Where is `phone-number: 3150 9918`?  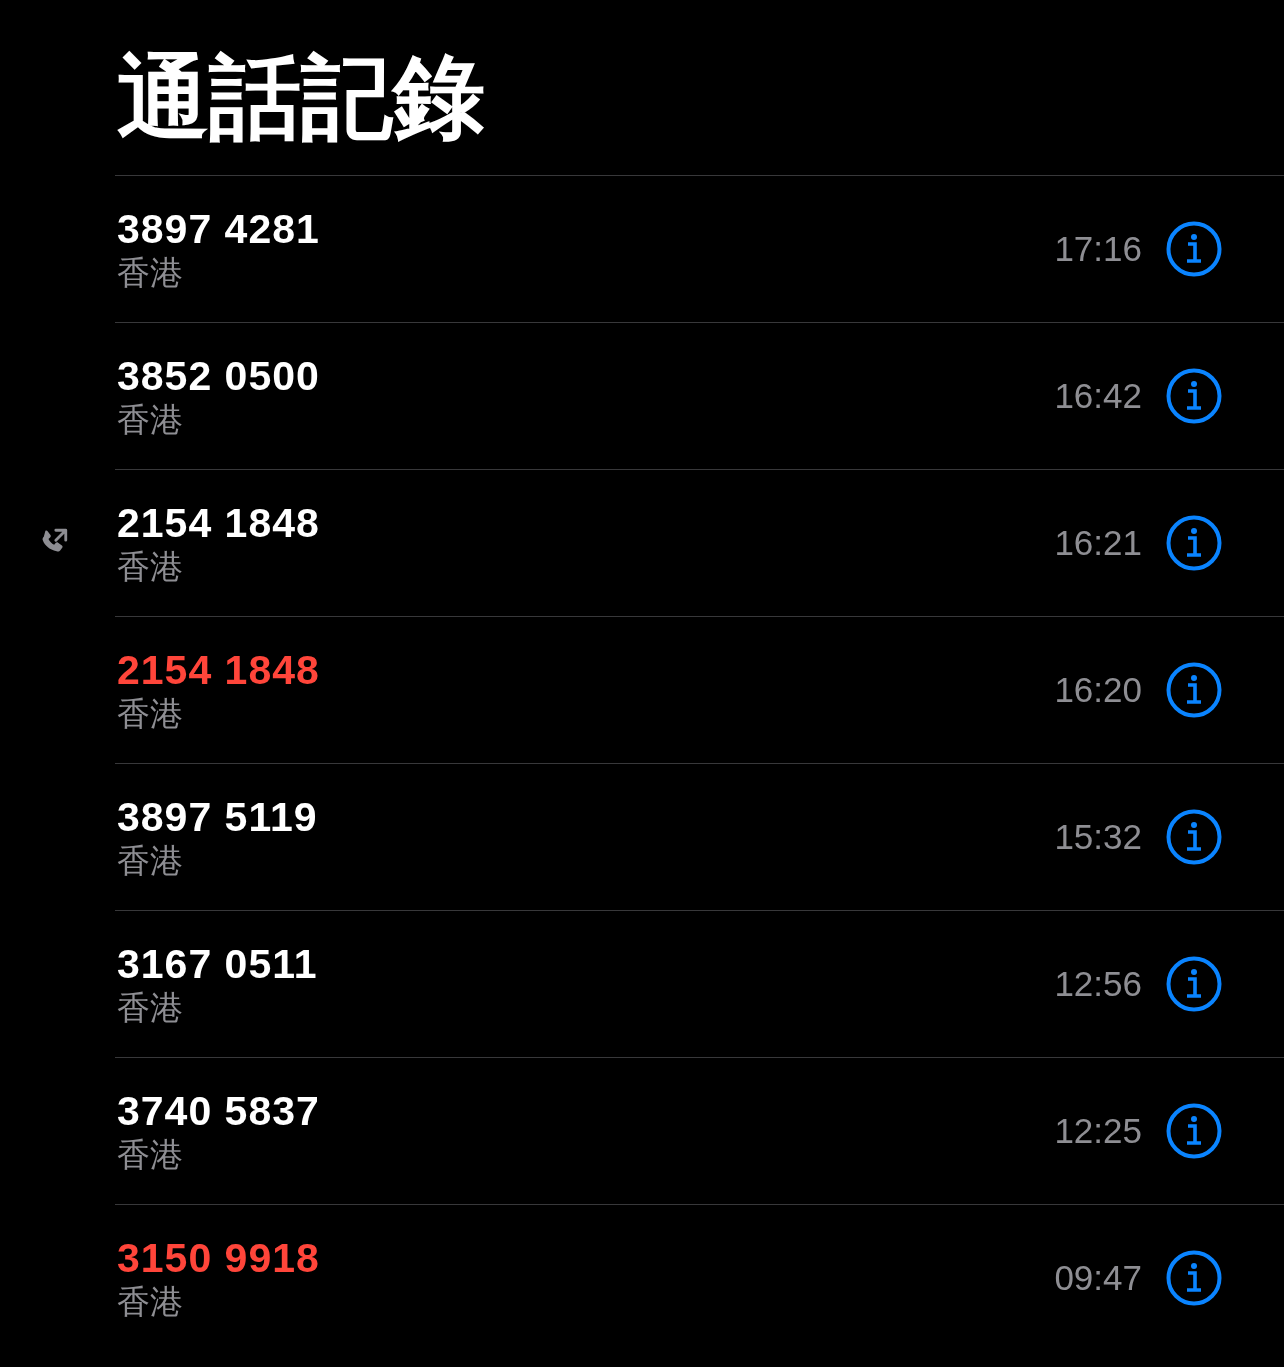
phone-number: 3150 9918 is located at coordinates (219, 1258).